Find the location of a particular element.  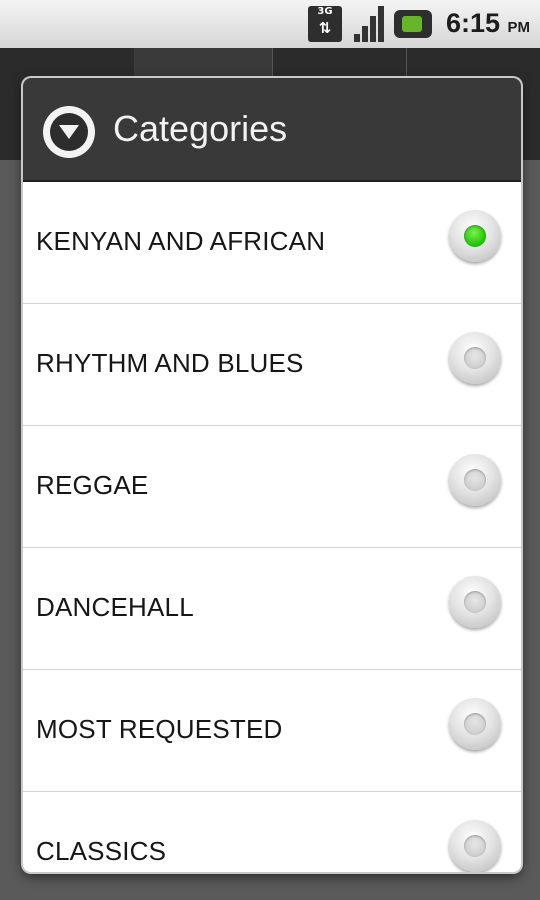

signal-strength-icon is located at coordinates (369, 24).